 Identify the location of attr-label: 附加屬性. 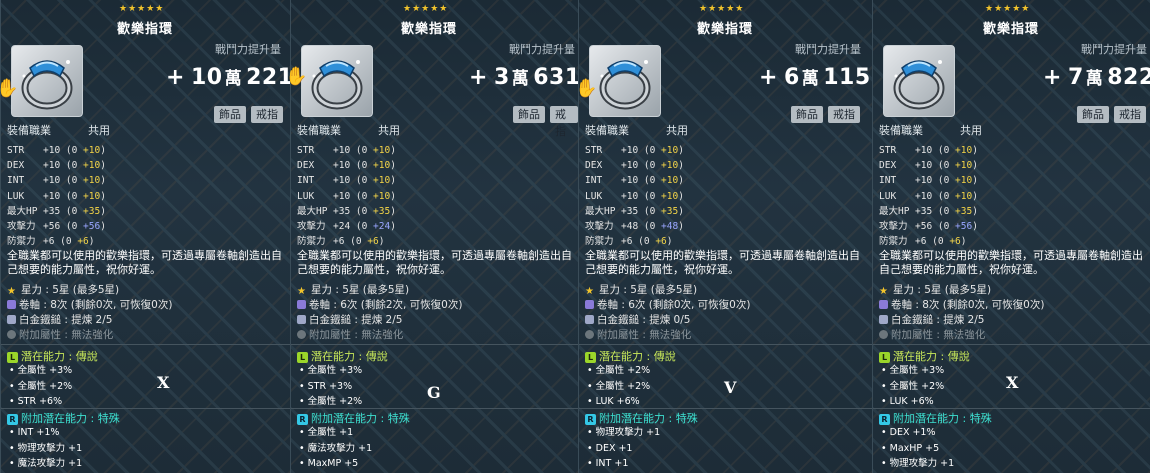
(330, 335).